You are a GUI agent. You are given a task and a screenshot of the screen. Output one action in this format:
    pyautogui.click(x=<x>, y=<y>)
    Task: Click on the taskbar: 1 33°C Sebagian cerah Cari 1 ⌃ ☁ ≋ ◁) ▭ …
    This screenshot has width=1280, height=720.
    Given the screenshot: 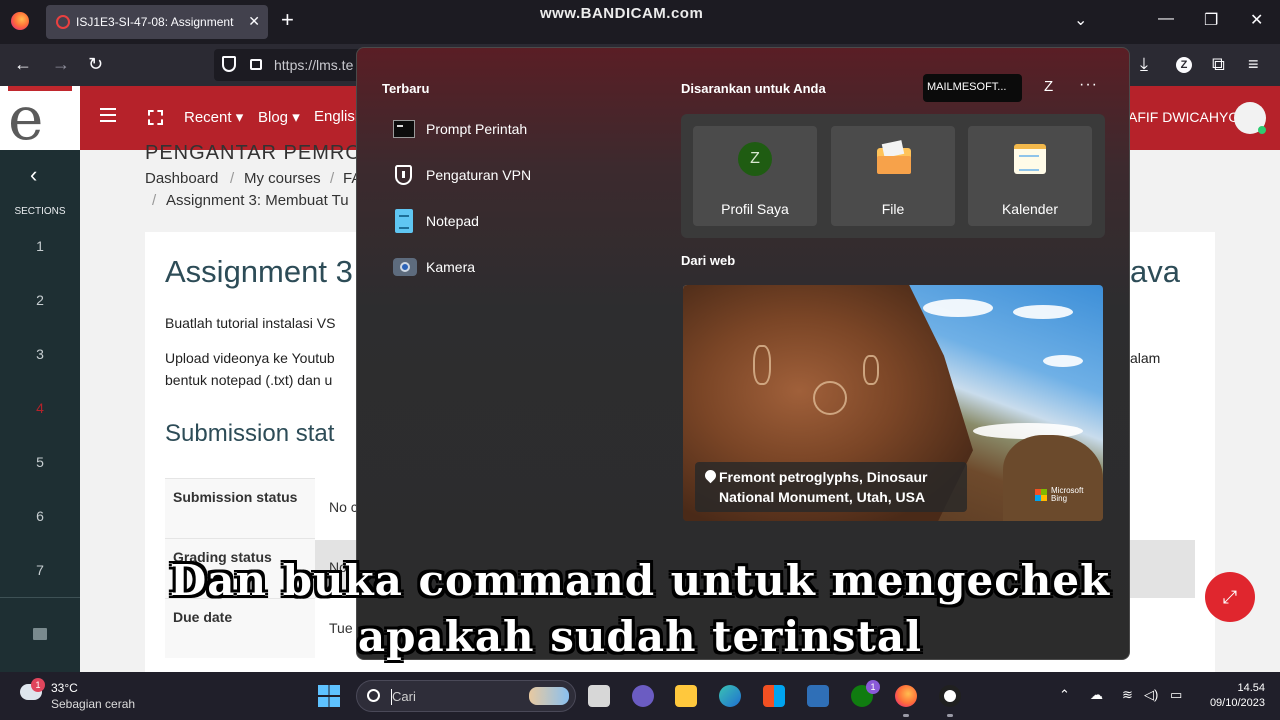 What is the action you would take?
    pyautogui.click(x=640, y=696)
    